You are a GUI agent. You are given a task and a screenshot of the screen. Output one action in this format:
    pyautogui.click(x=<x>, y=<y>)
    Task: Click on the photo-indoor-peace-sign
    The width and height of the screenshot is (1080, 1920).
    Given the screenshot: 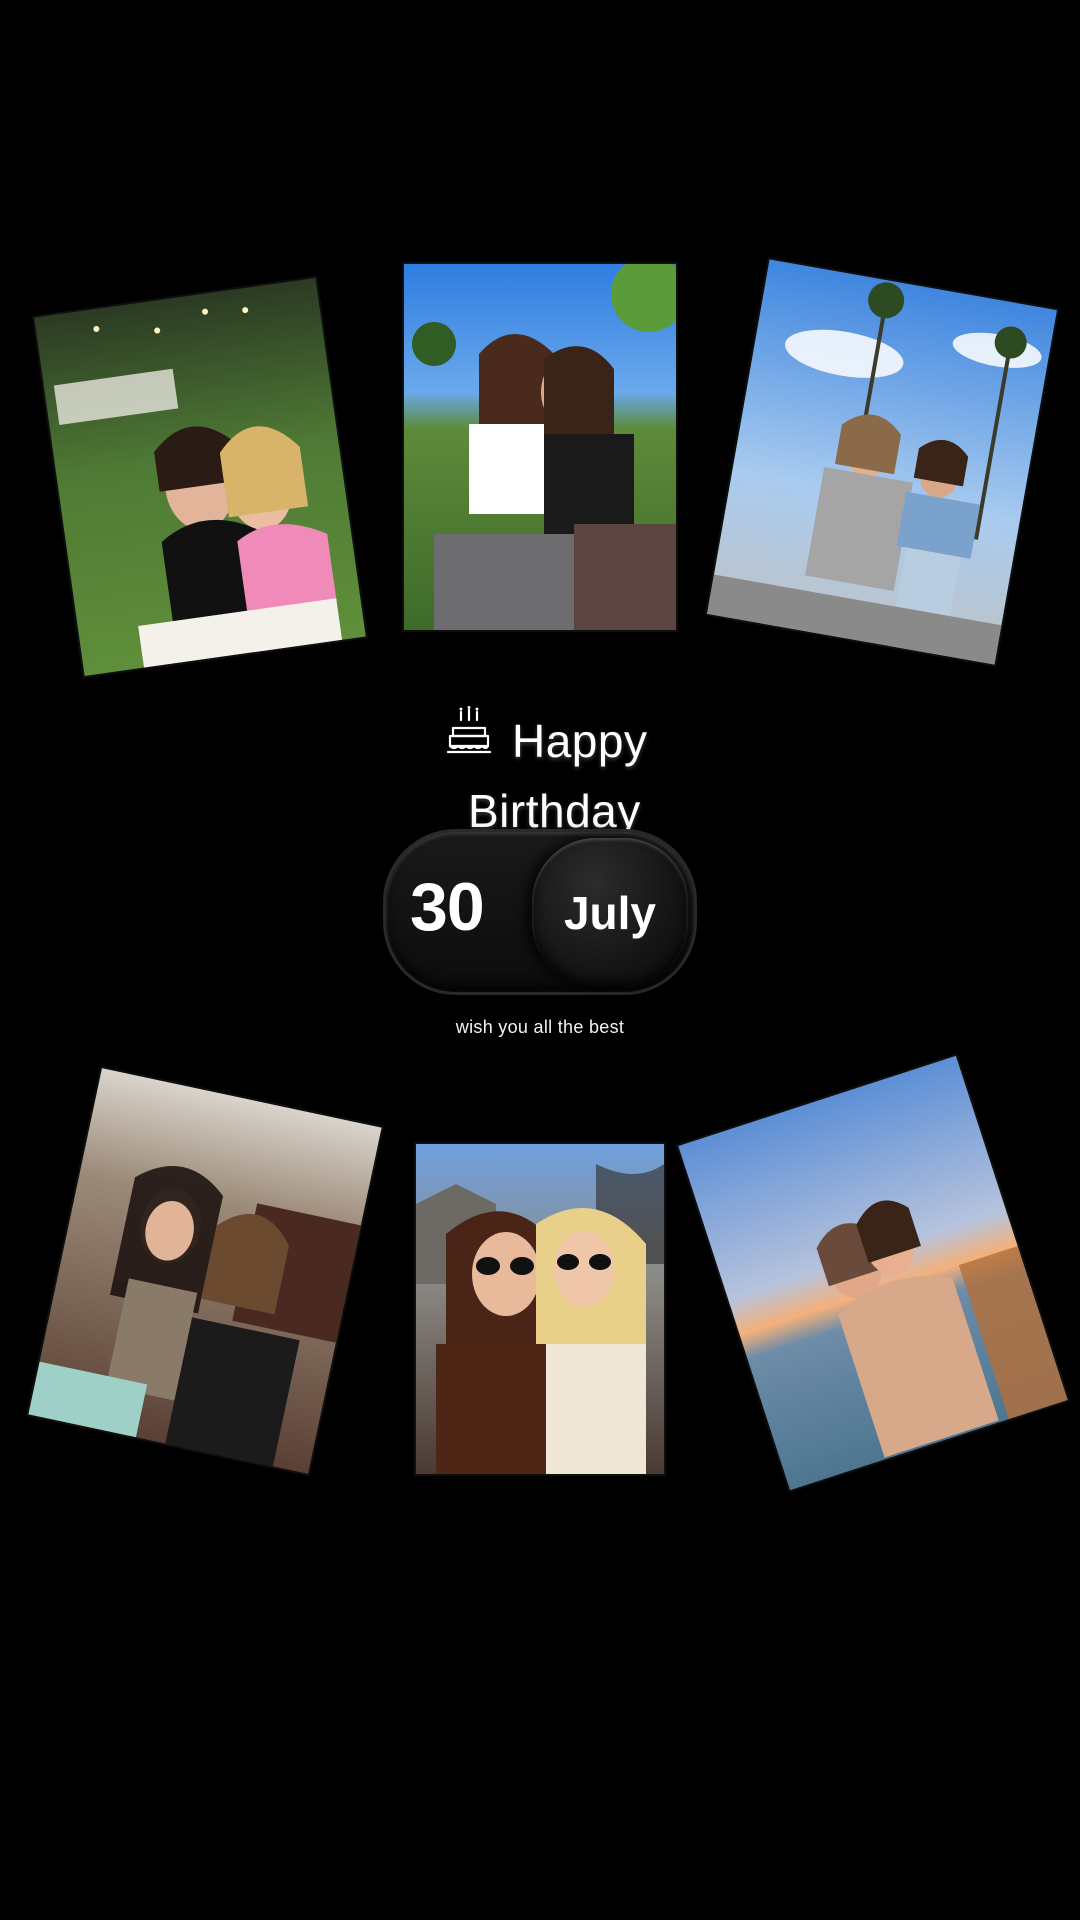 What is the action you would take?
    pyautogui.click(x=205, y=1271)
    